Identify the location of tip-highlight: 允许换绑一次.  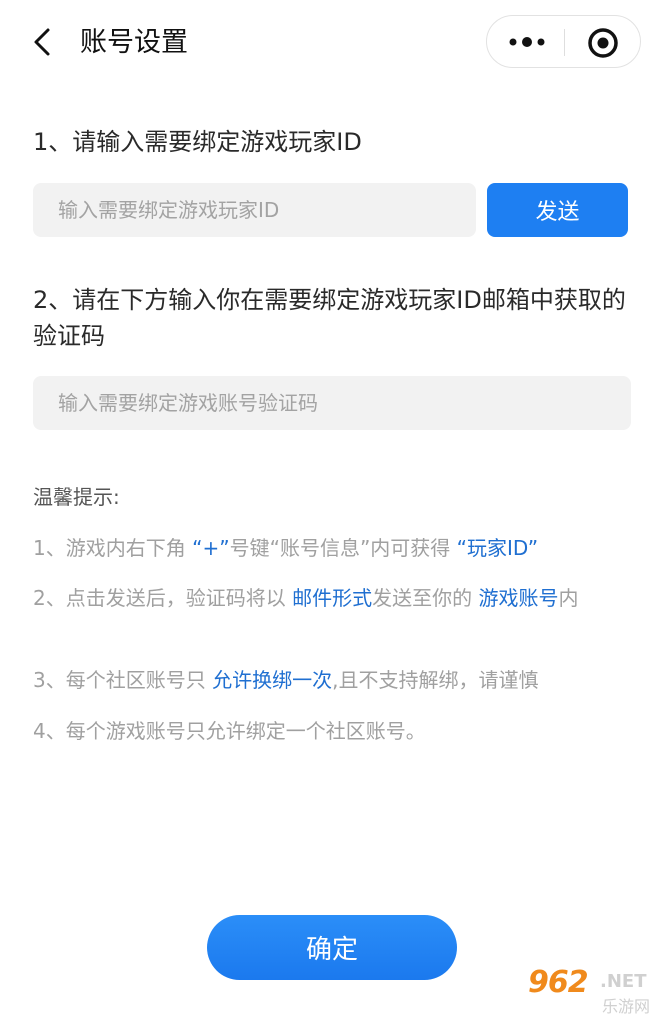
(272, 680).